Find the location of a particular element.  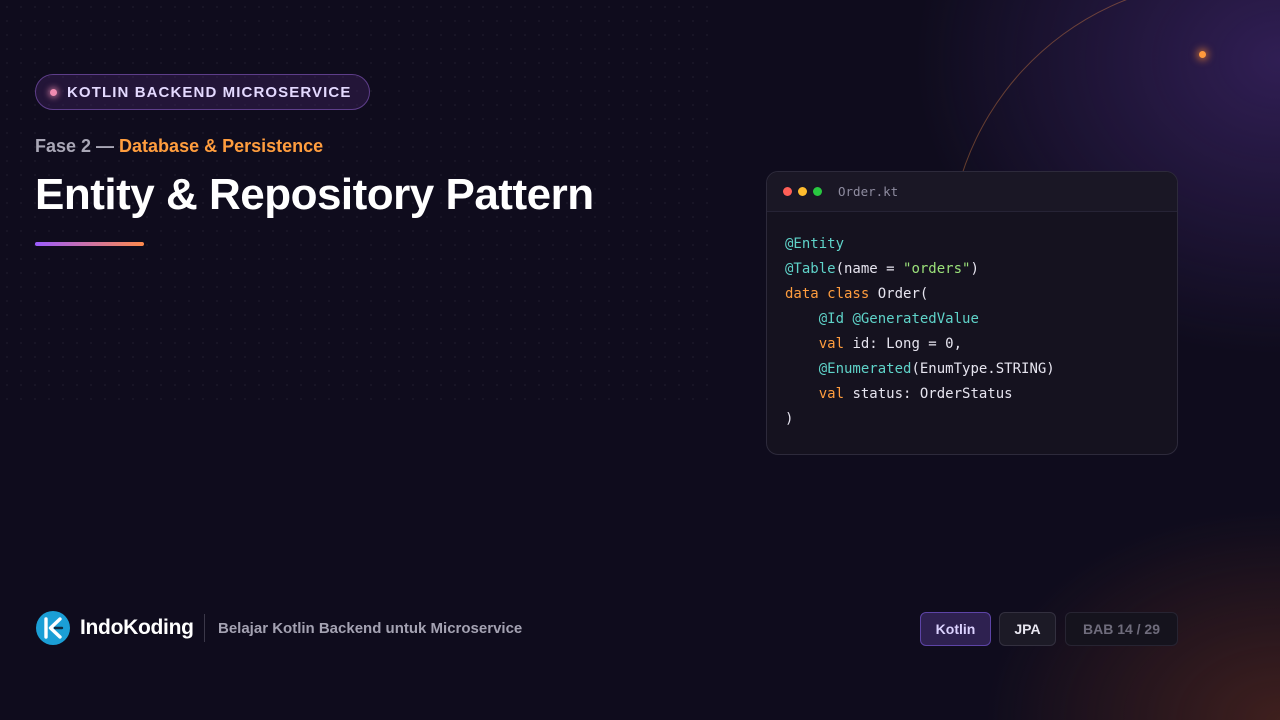

code-token: @Id is located at coordinates (831, 319).